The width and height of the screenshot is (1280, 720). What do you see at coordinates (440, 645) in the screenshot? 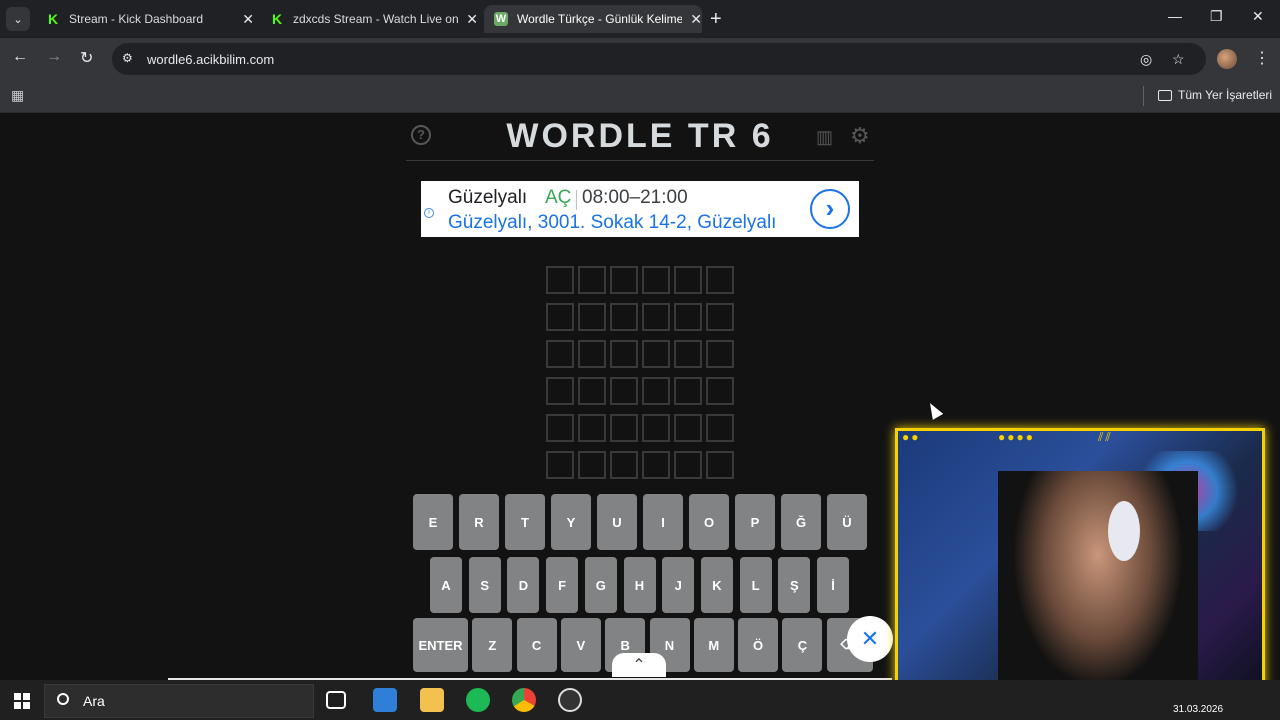
I see `enter-key: ENTER` at bounding box center [440, 645].